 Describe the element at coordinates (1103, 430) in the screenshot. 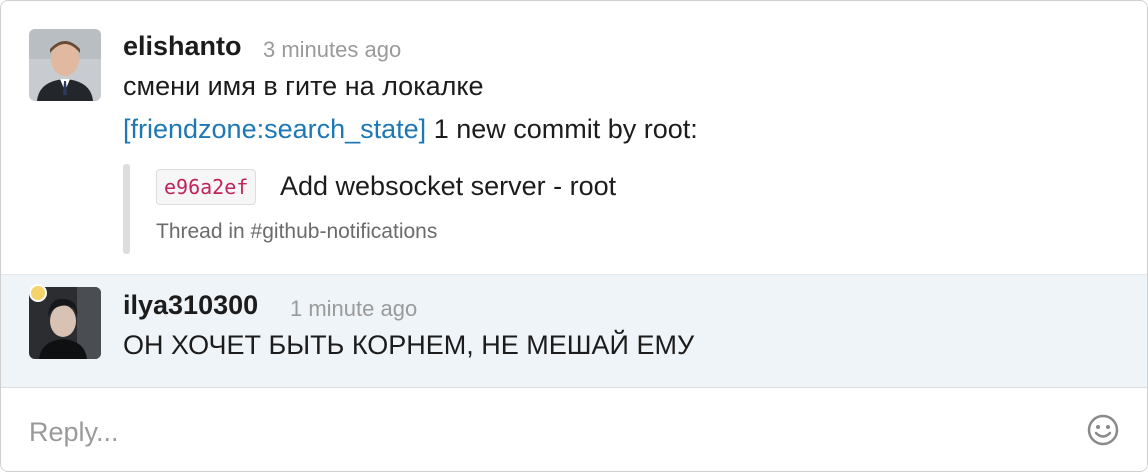

I see `smiley-face-icon` at that location.